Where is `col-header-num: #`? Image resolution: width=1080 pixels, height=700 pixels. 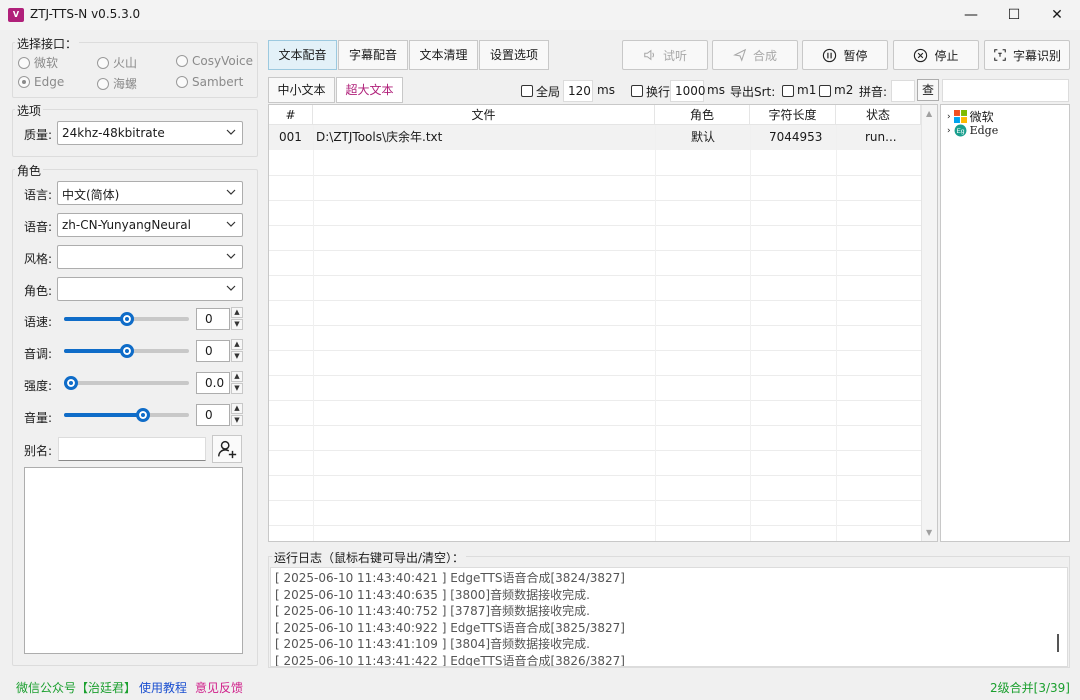
col-header-num: # is located at coordinates (291, 115).